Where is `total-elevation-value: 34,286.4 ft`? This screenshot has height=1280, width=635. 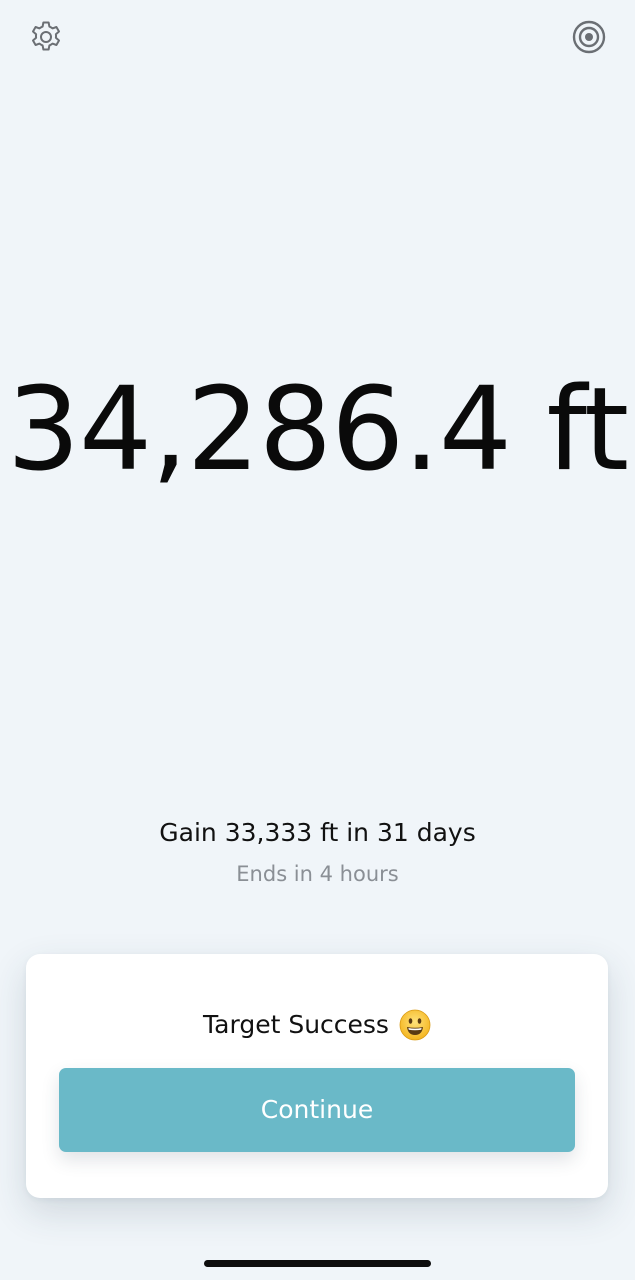 total-elevation-value: 34,286.4 ft is located at coordinates (317, 430).